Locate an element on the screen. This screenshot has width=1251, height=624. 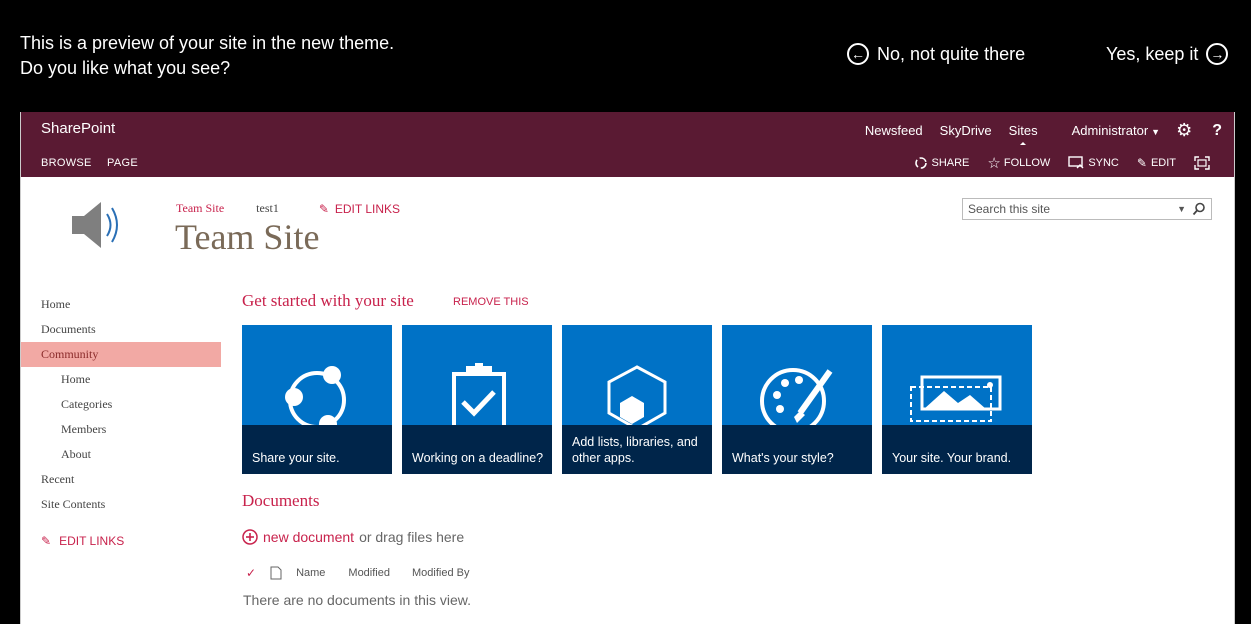
apps-hexagon-icon is located at coordinates (637, 398).